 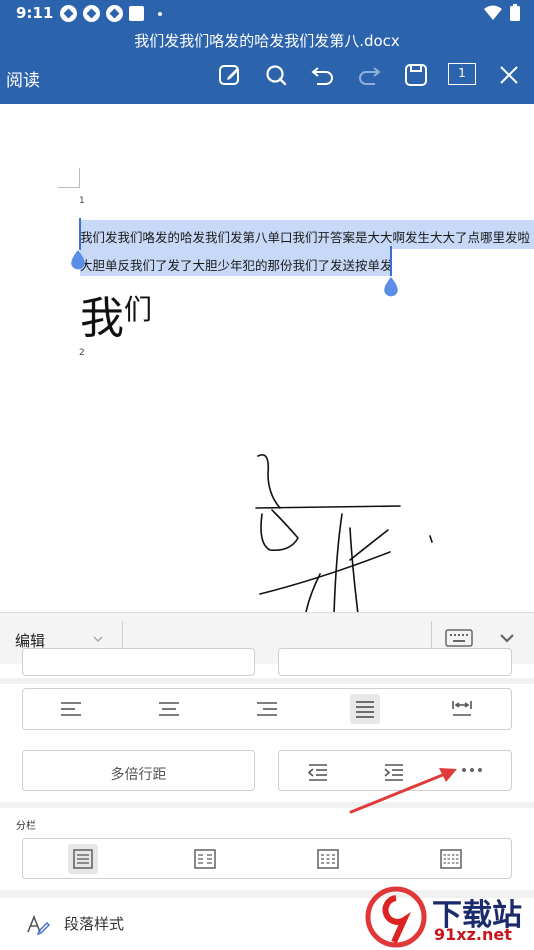 I want to click on large-text: 我们, so click(x=116, y=314).